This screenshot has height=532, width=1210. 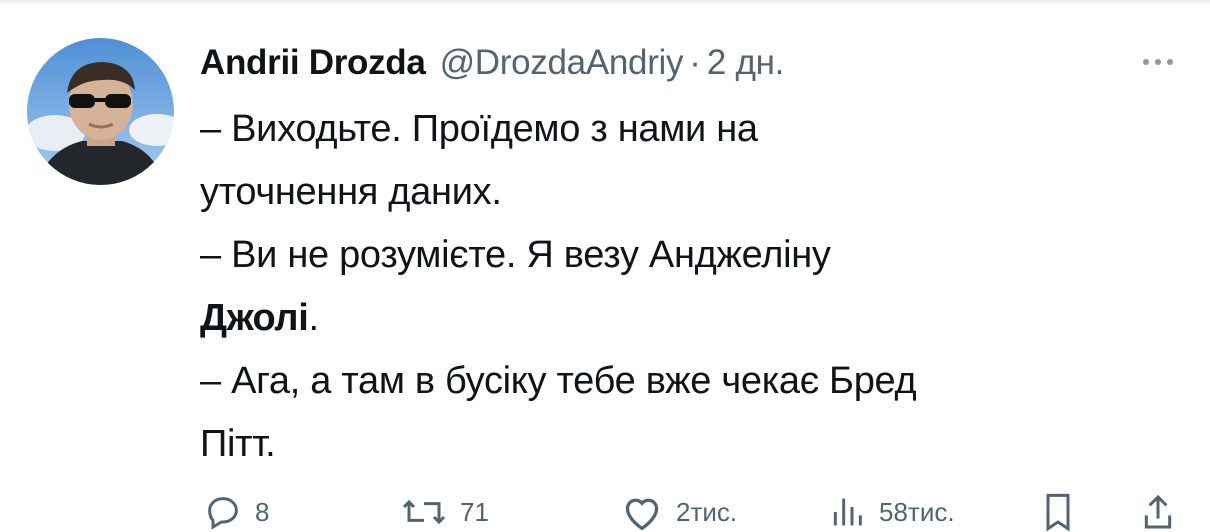 What do you see at coordinates (695, 318) in the screenshot?
I see `tweet-text-line: Джолі.` at bounding box center [695, 318].